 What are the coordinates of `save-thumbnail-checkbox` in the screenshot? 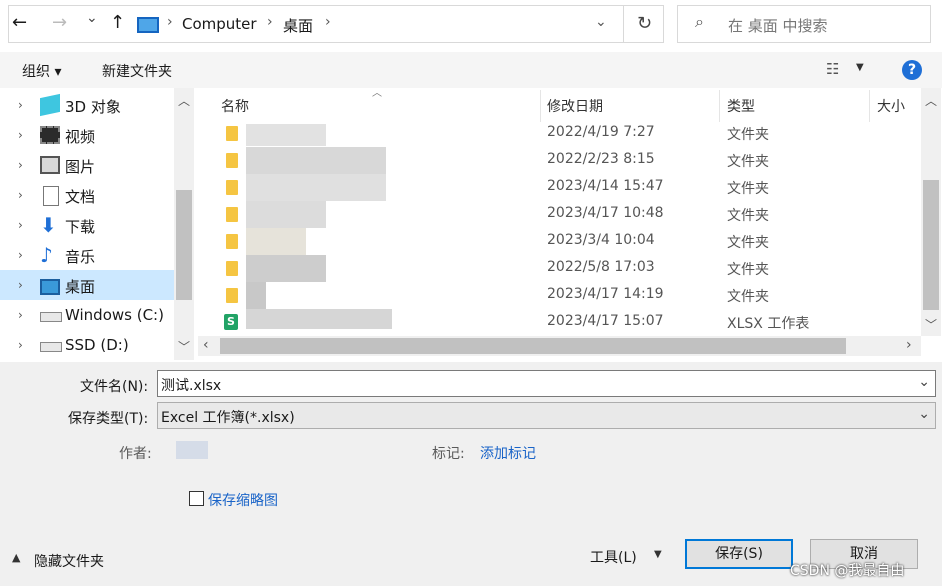 It's located at (196, 498).